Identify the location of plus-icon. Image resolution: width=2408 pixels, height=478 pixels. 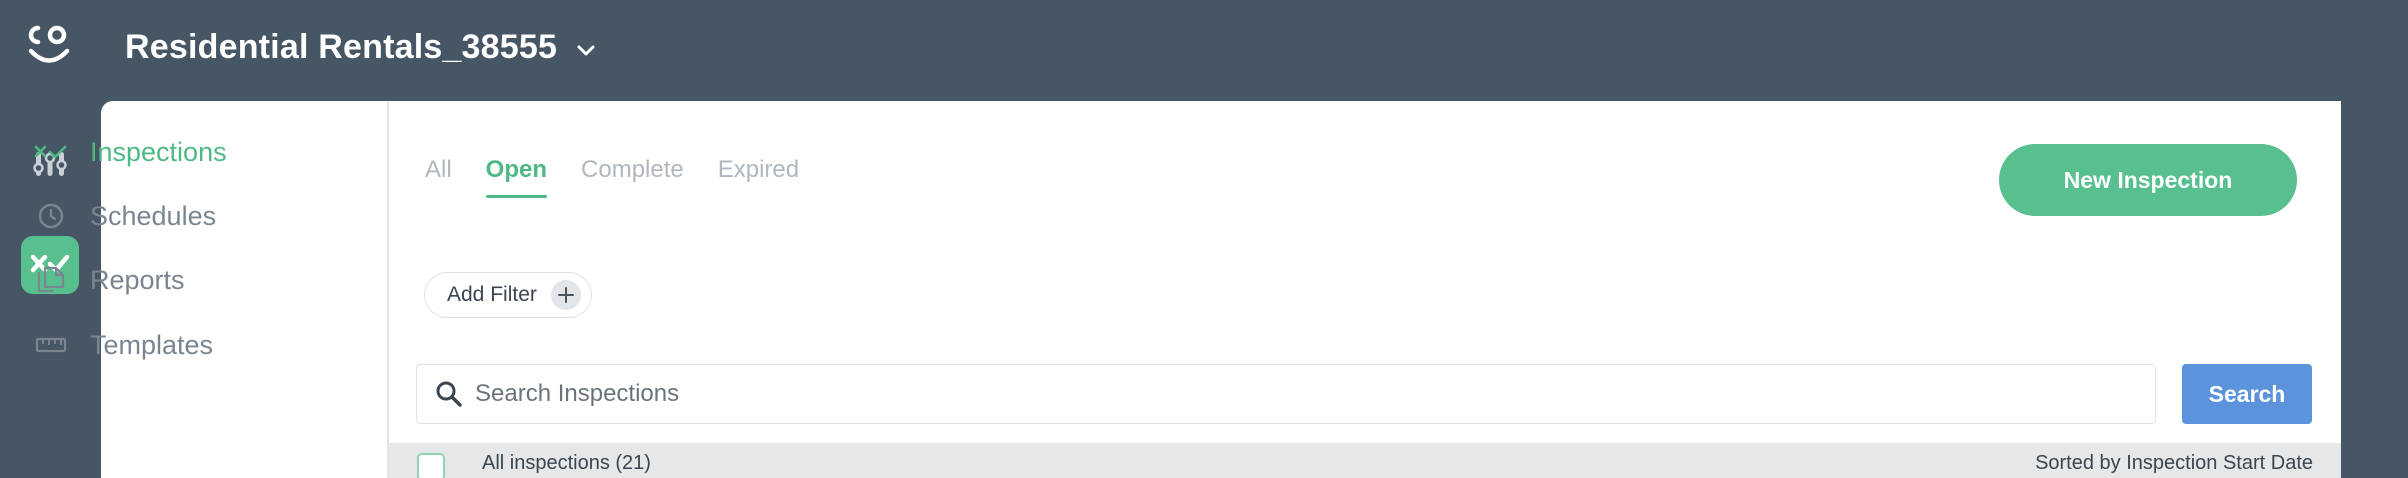
(565, 295).